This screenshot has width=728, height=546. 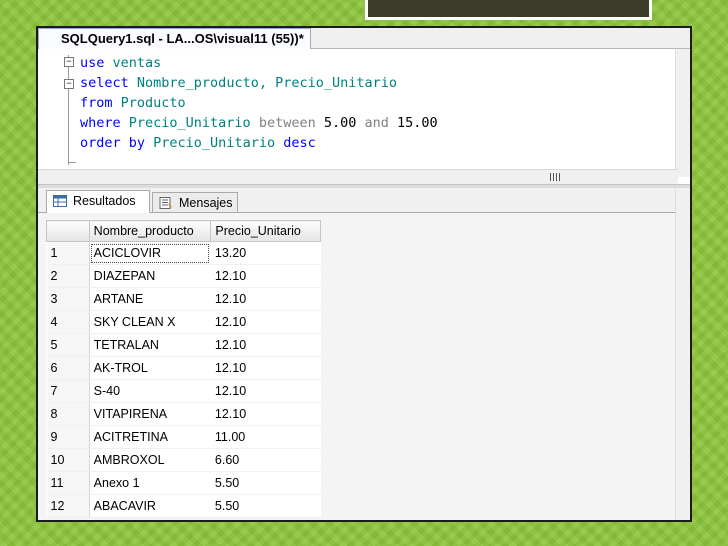 I want to click on cell-nombre-producto: AK-TROL, so click(x=150, y=368).